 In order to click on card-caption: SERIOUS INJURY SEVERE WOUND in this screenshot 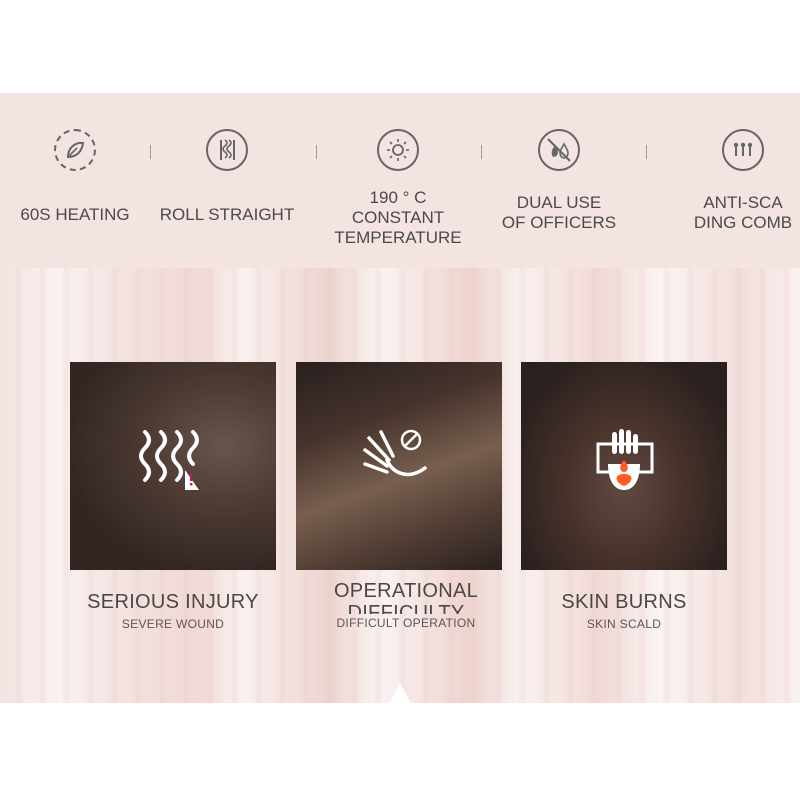, I will do `click(173, 611)`.